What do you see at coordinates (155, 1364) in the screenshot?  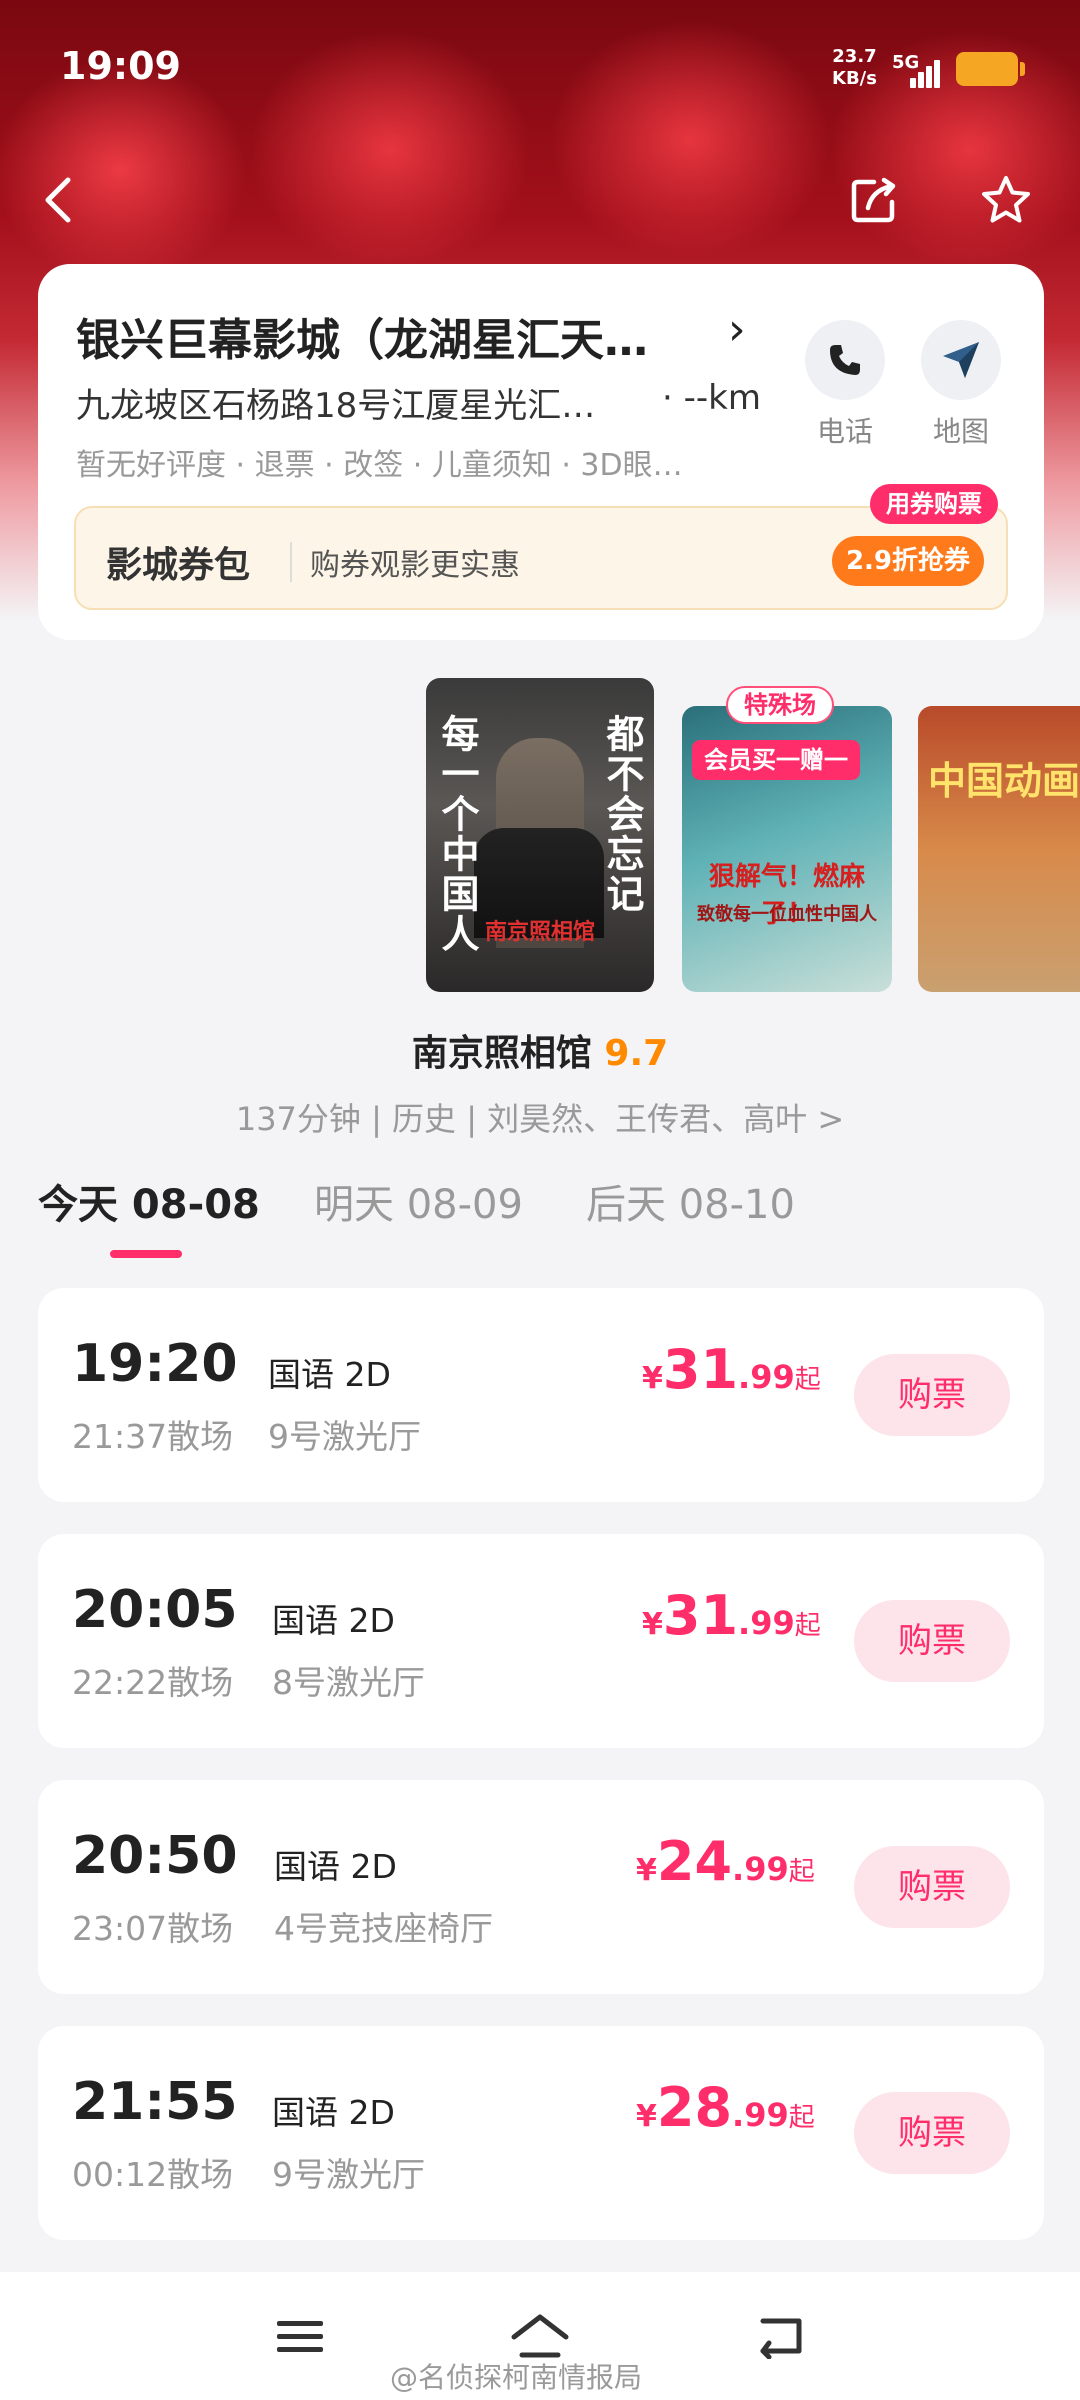 I see `showtime-start: 19:20` at bounding box center [155, 1364].